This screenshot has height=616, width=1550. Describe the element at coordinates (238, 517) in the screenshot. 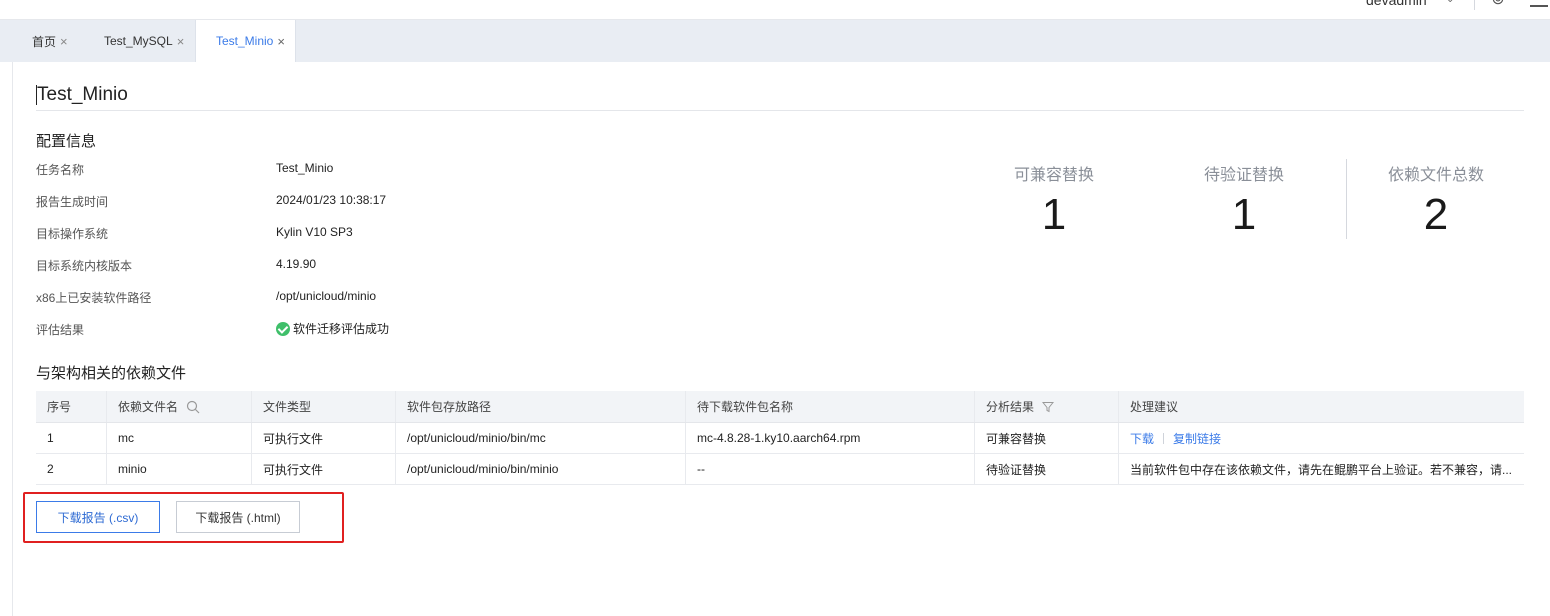

I see `download-html-button: 下载报告 (.html)` at that location.